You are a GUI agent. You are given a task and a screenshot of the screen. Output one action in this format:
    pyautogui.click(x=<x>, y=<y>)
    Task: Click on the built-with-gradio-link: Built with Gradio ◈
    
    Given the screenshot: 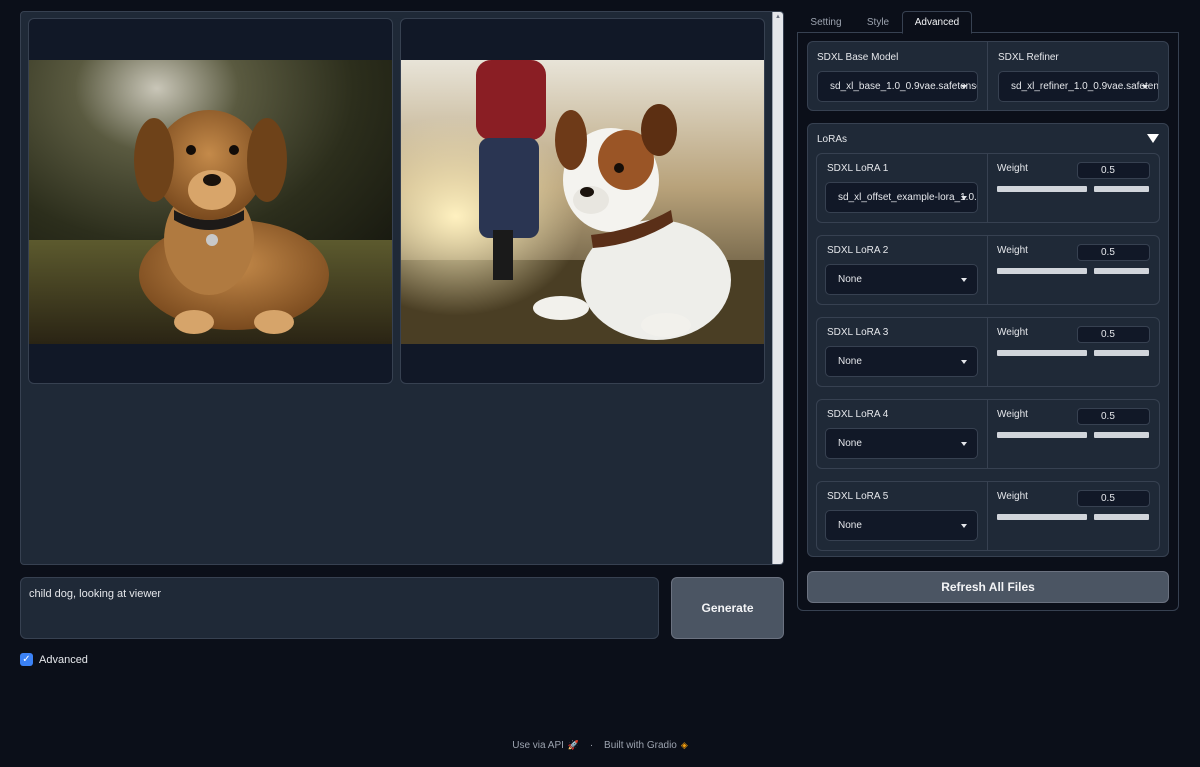 What is the action you would take?
    pyautogui.click(x=646, y=745)
    